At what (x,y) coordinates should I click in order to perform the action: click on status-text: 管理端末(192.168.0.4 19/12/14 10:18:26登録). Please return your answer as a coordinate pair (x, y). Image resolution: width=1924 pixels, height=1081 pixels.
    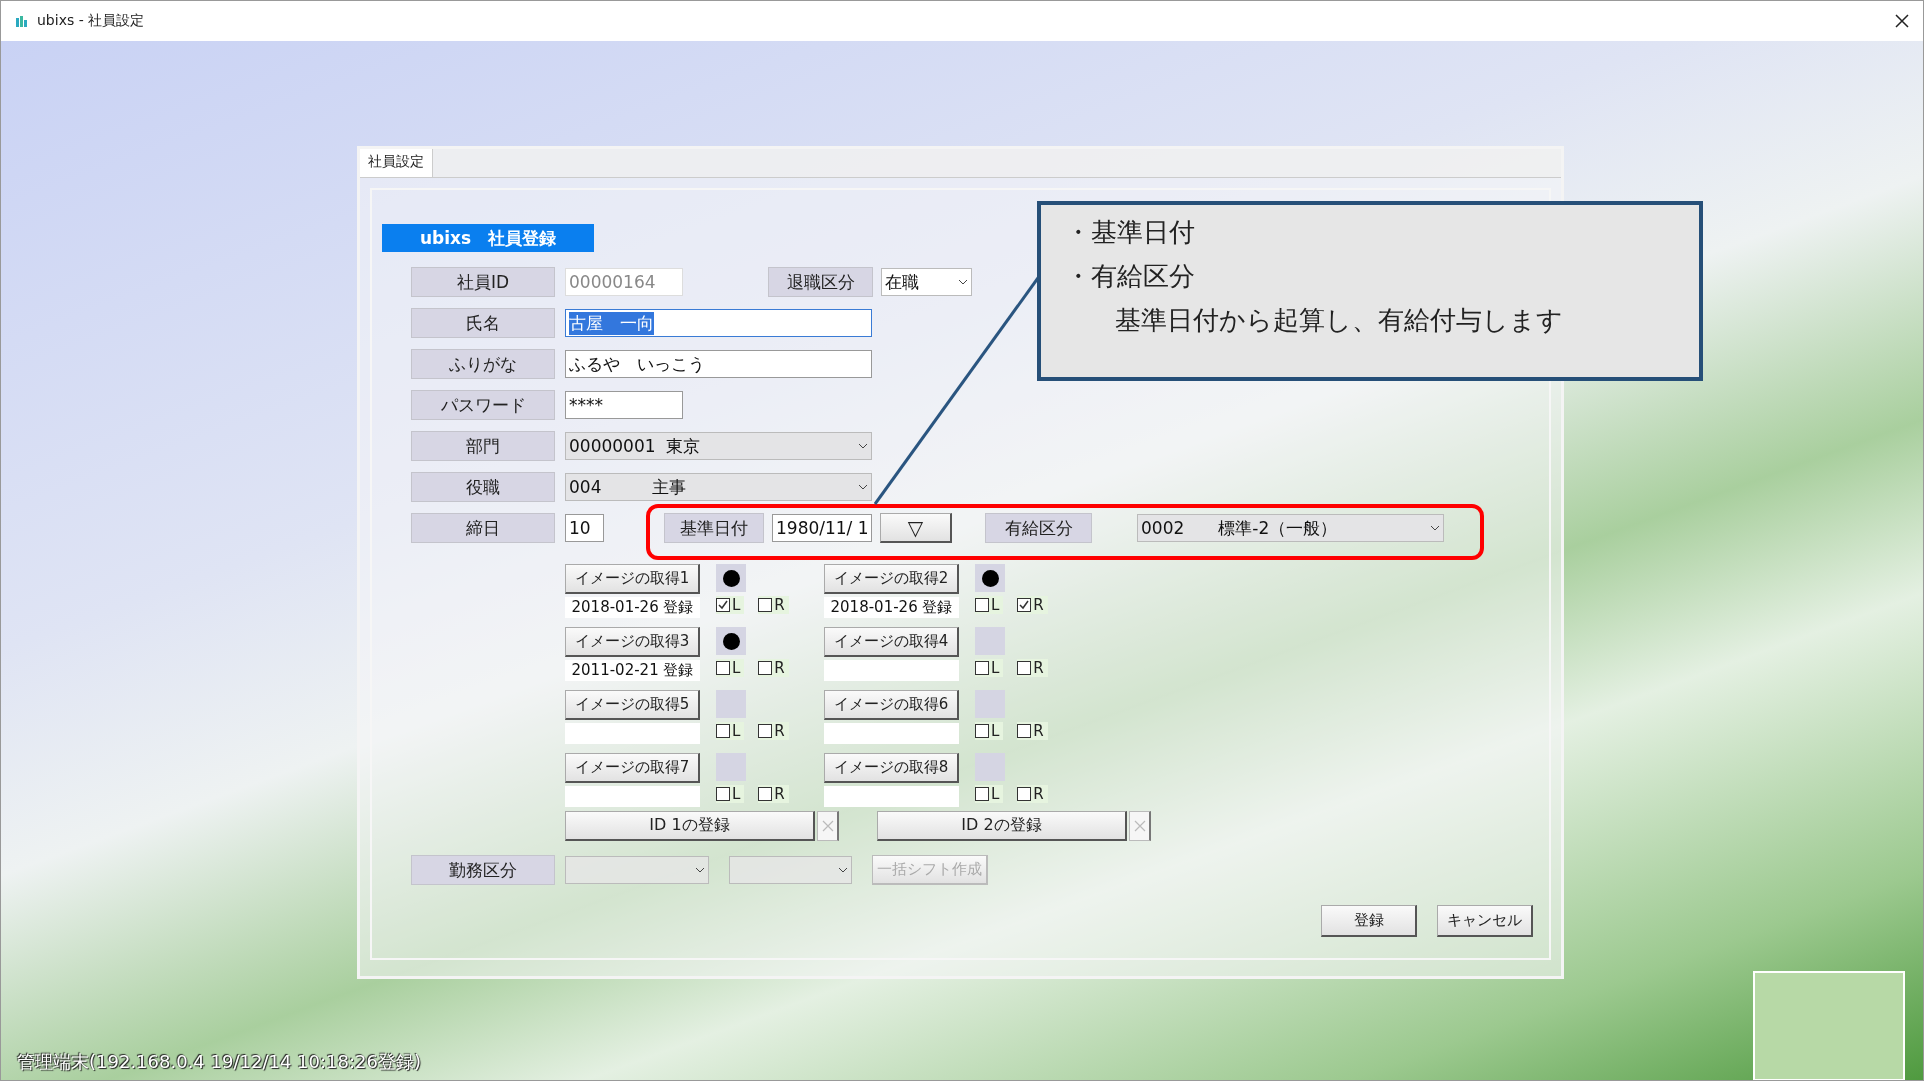
    Looking at the image, I should click on (219, 1062).